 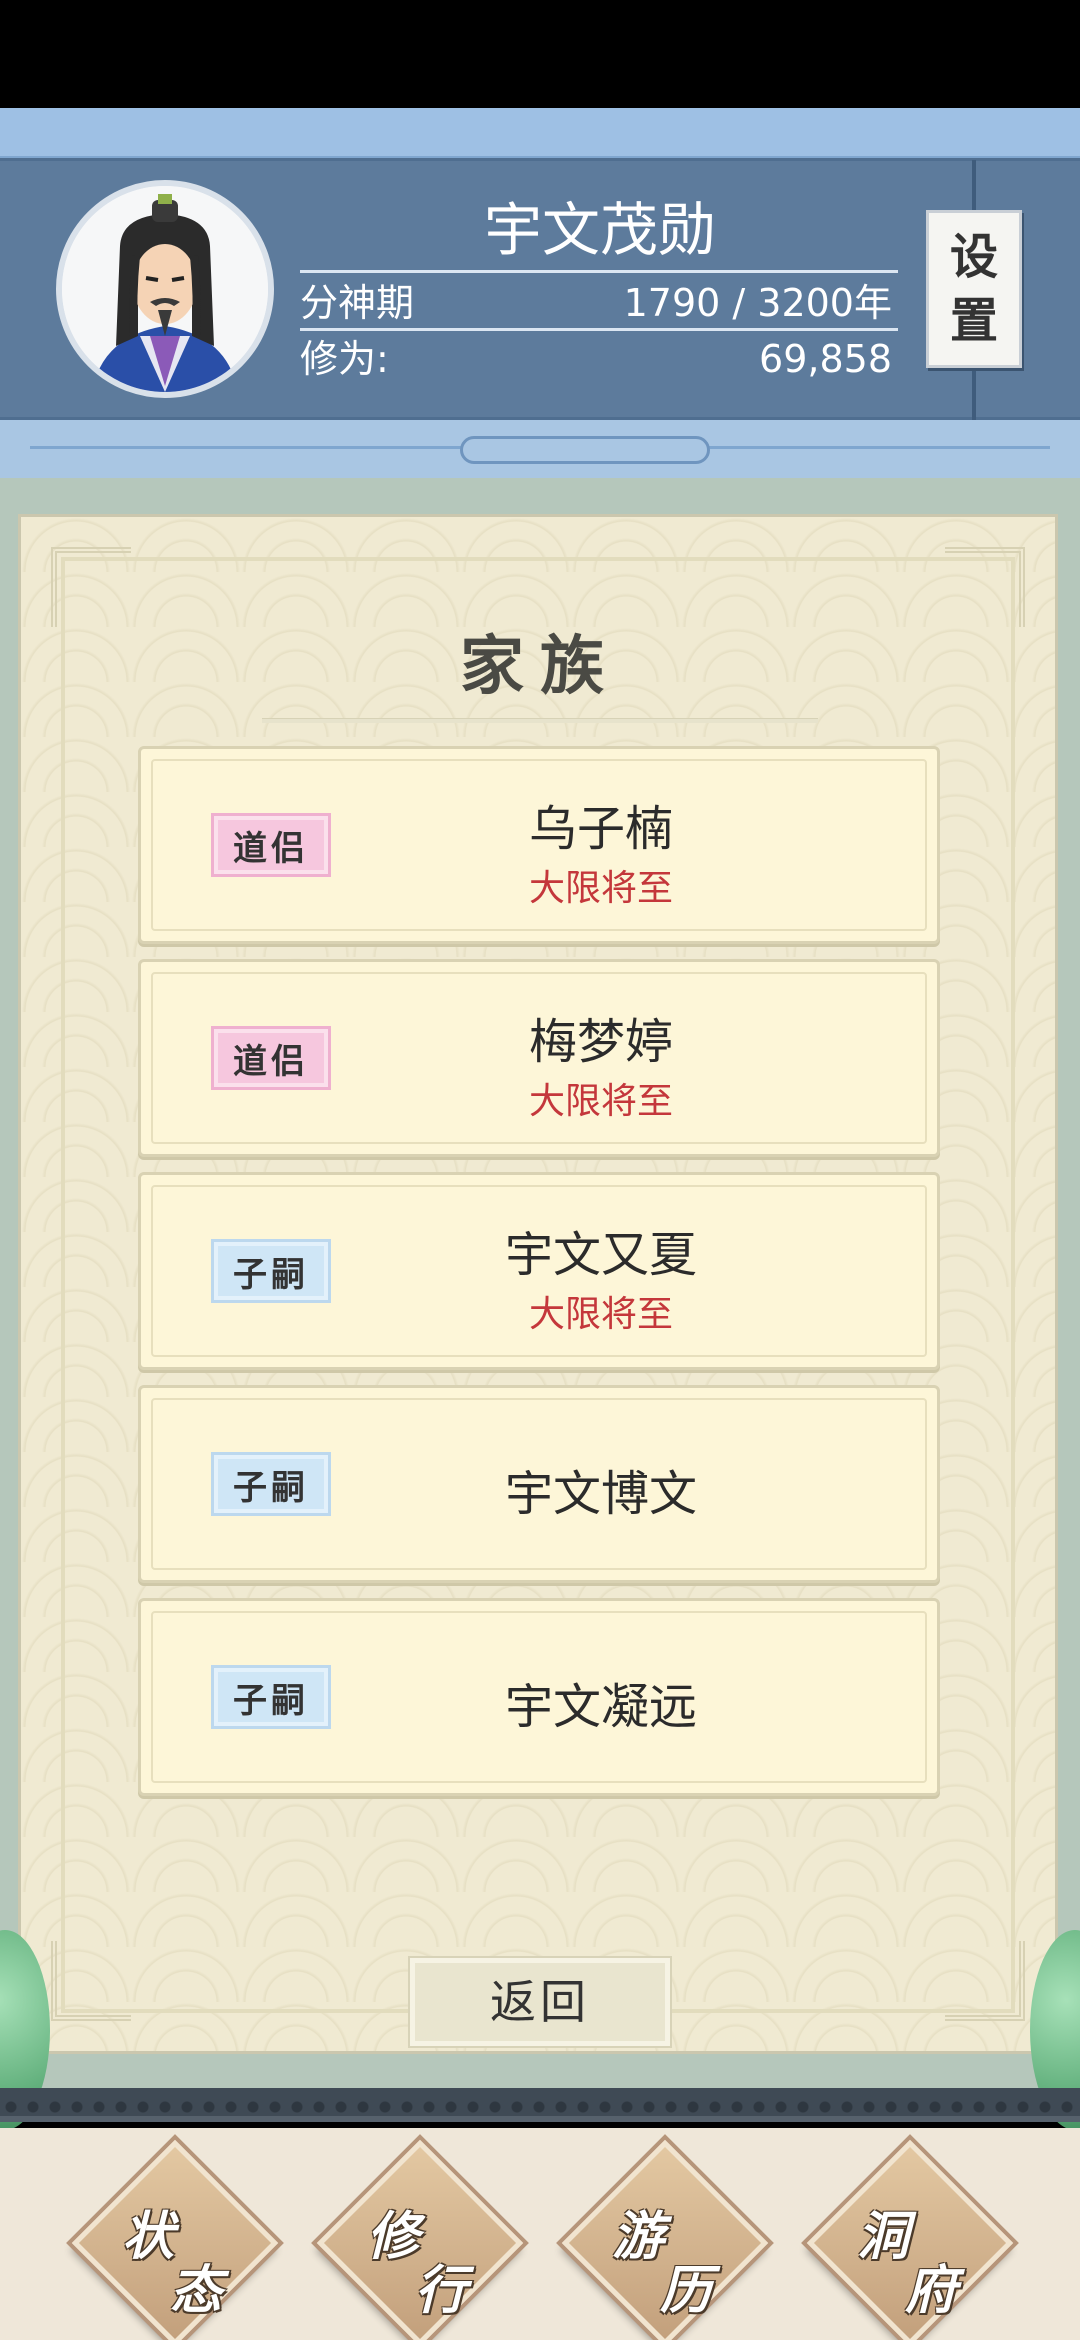 I want to click on nav-cultivate-button: 修 行, so click(x=420, y=2239).